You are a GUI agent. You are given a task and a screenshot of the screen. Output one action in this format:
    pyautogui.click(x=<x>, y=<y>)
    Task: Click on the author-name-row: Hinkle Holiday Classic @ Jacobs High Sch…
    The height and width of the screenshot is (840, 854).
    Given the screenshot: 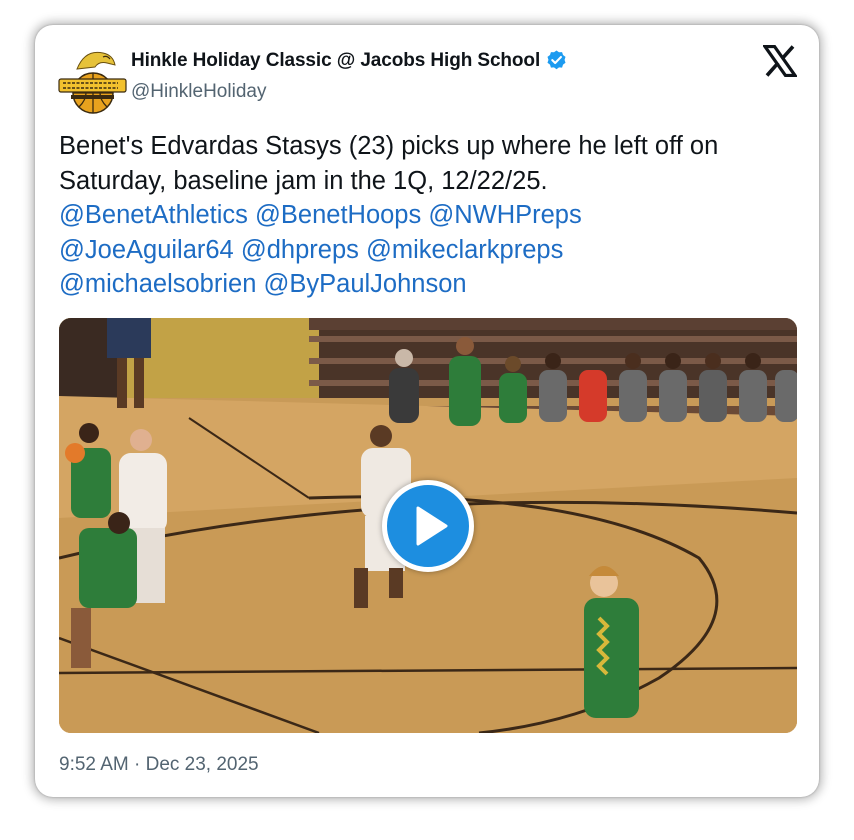 What is the action you would take?
    pyautogui.click(x=349, y=60)
    